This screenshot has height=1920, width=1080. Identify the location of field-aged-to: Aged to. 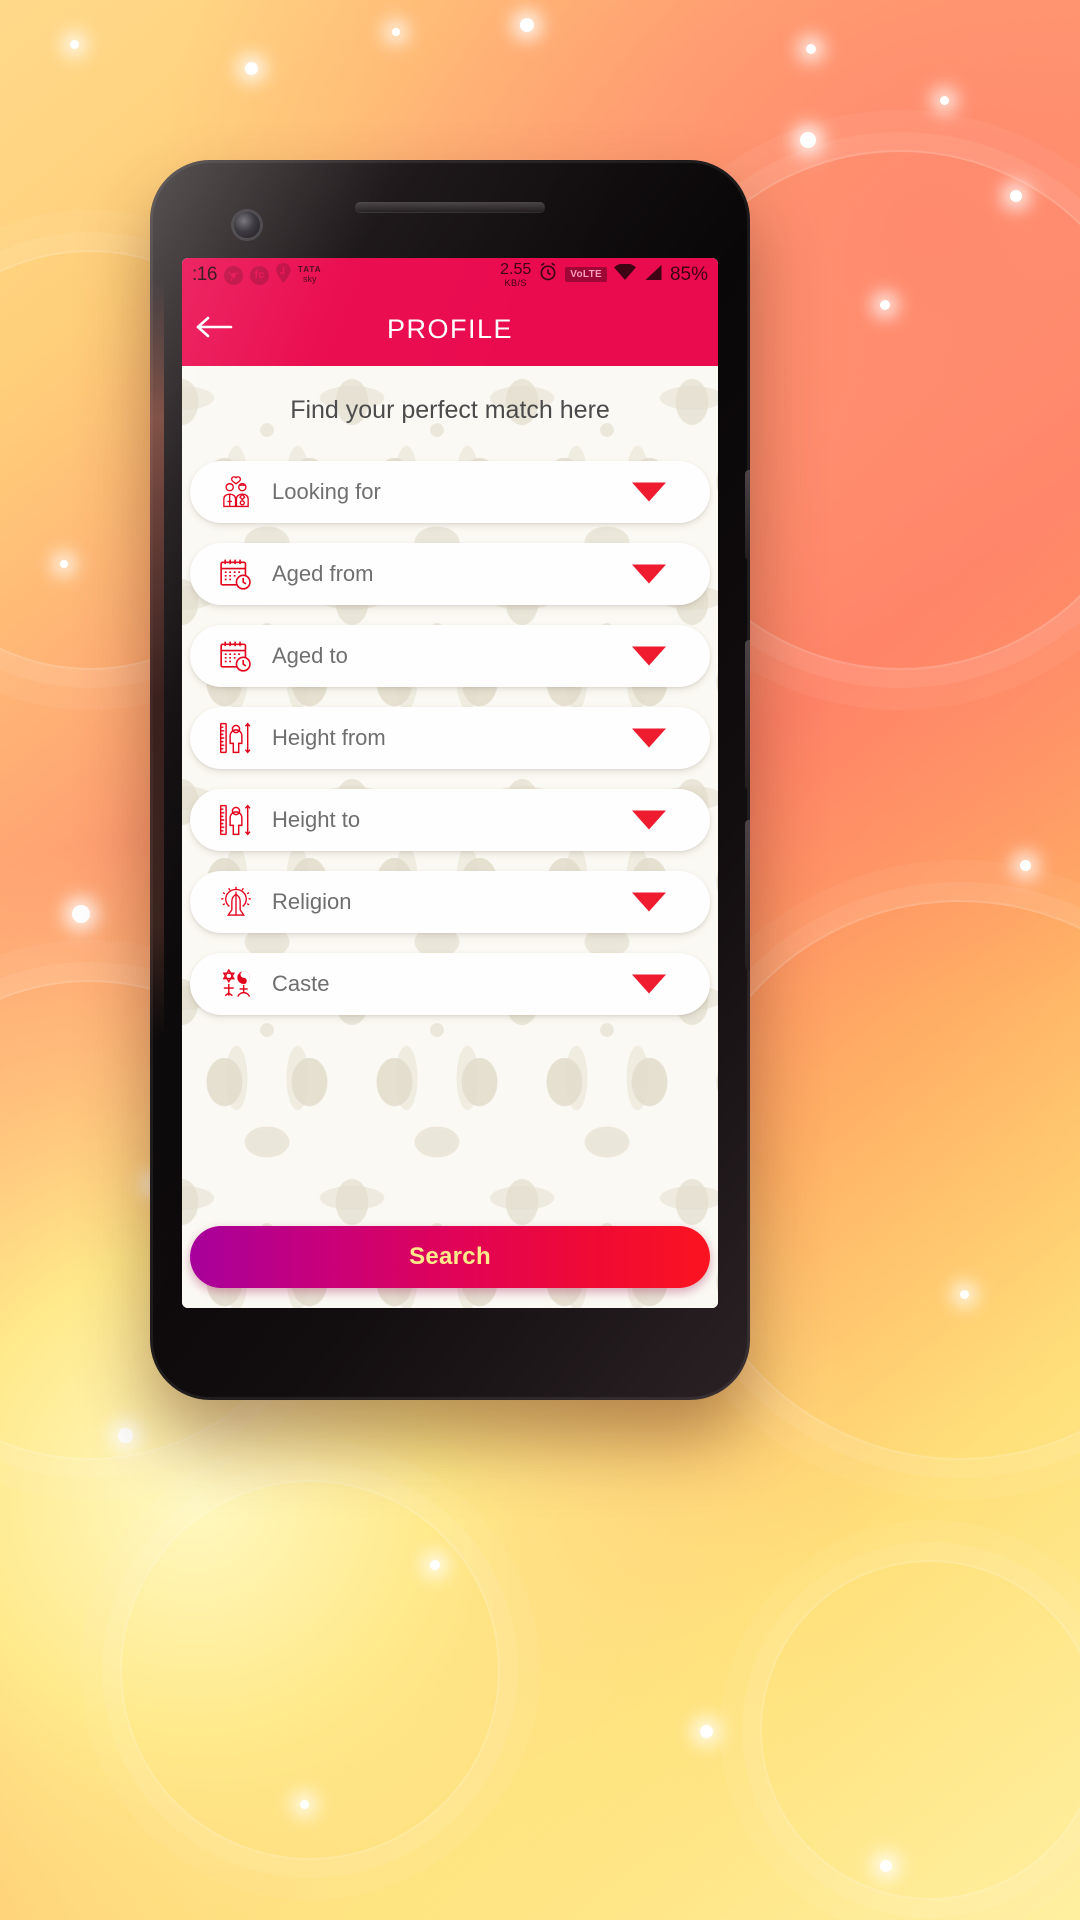
(450, 656).